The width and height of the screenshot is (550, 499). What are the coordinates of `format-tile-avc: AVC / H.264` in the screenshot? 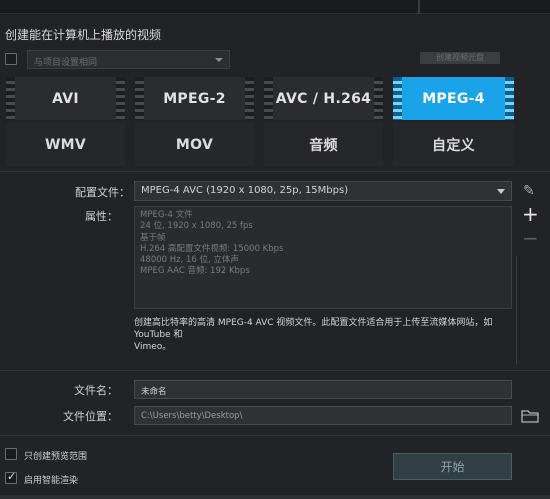 It's located at (323, 98).